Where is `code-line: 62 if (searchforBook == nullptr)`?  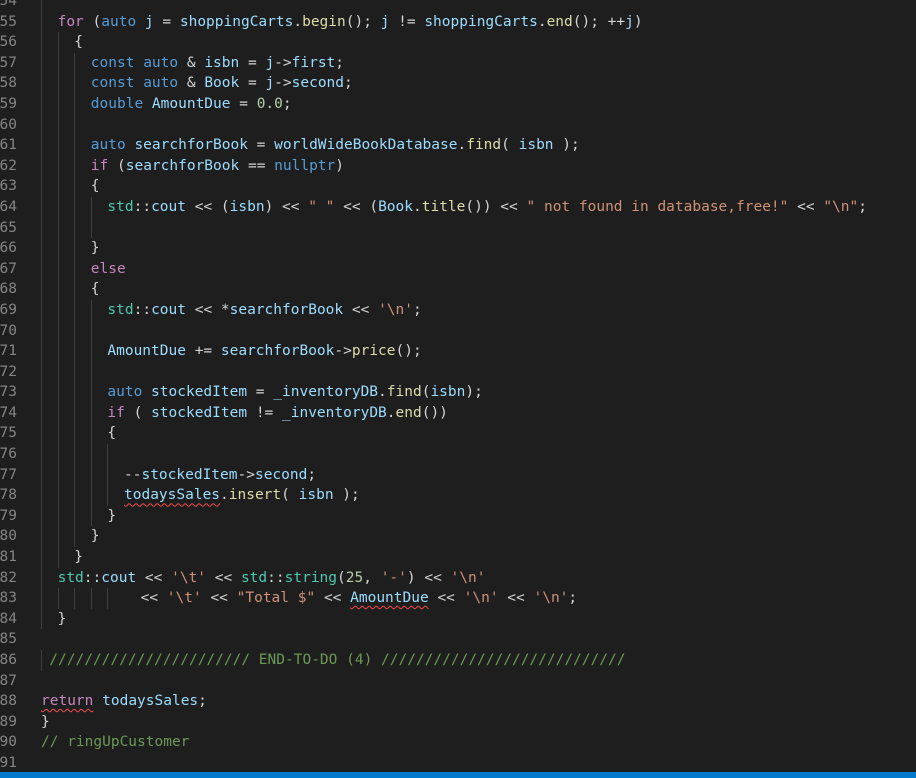 code-line: 62 if (searchforBook == nullptr) is located at coordinates (458, 166).